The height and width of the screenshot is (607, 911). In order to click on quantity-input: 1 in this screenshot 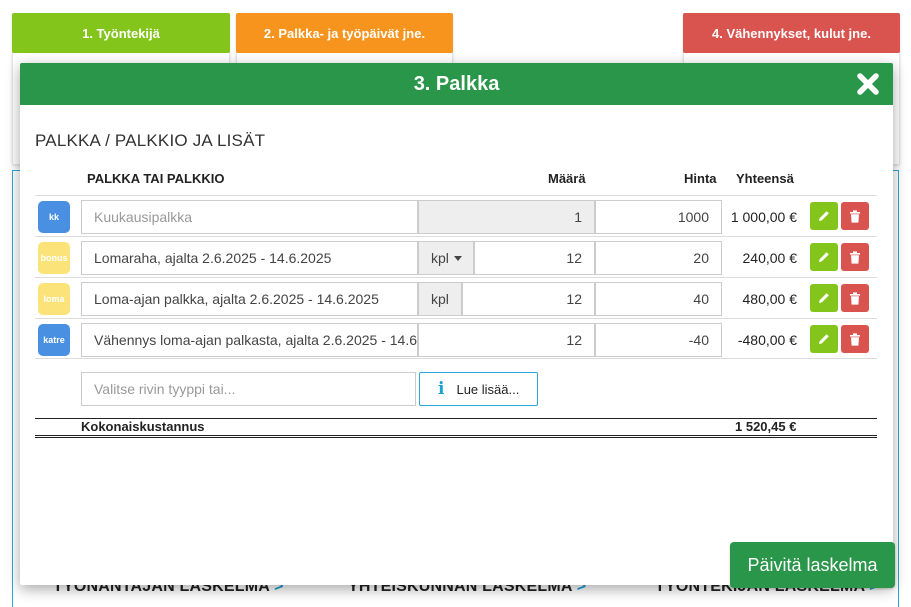, I will do `click(506, 217)`.